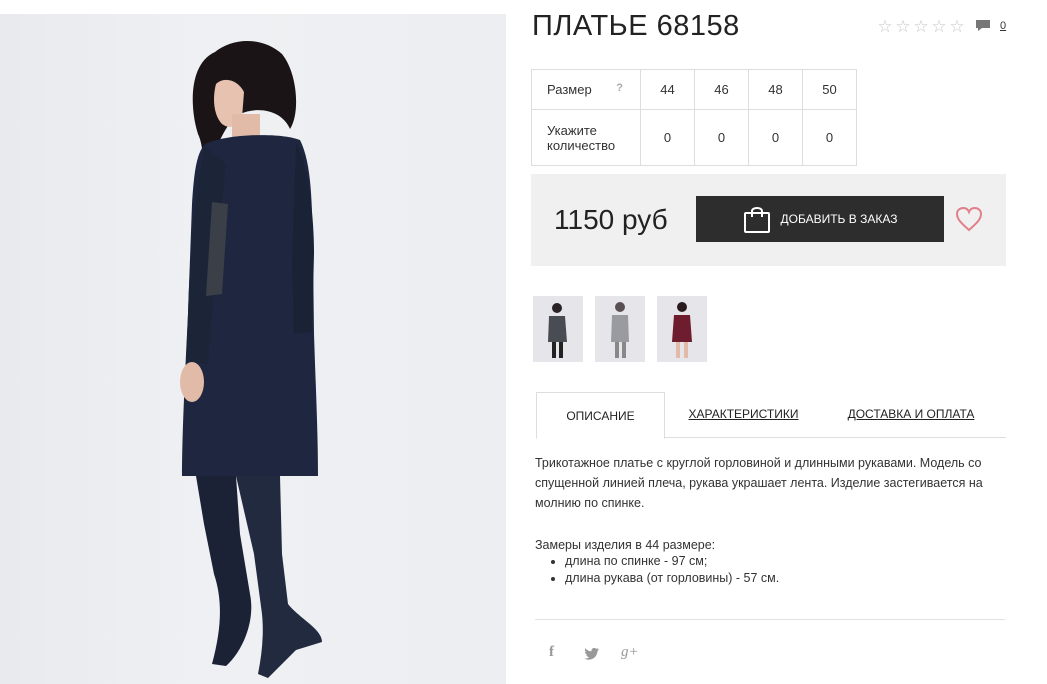 The height and width of the screenshot is (684, 1047). What do you see at coordinates (551, 652) in the screenshot?
I see `facebook-icon: f` at bounding box center [551, 652].